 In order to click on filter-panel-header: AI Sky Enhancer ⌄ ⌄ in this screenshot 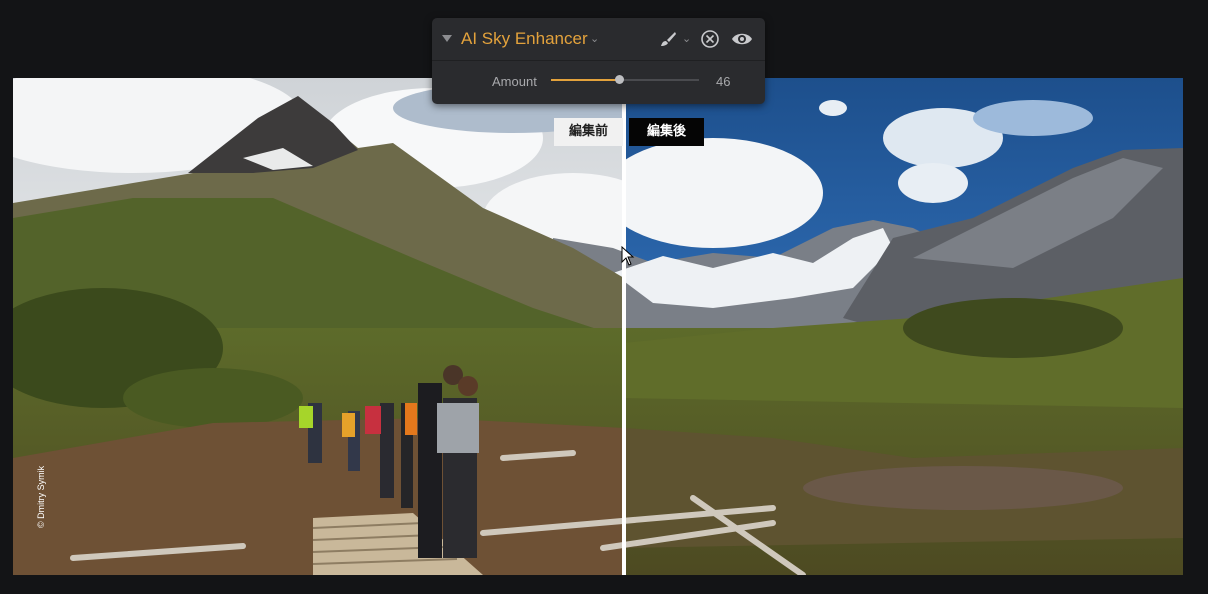, I will do `click(598, 39)`.